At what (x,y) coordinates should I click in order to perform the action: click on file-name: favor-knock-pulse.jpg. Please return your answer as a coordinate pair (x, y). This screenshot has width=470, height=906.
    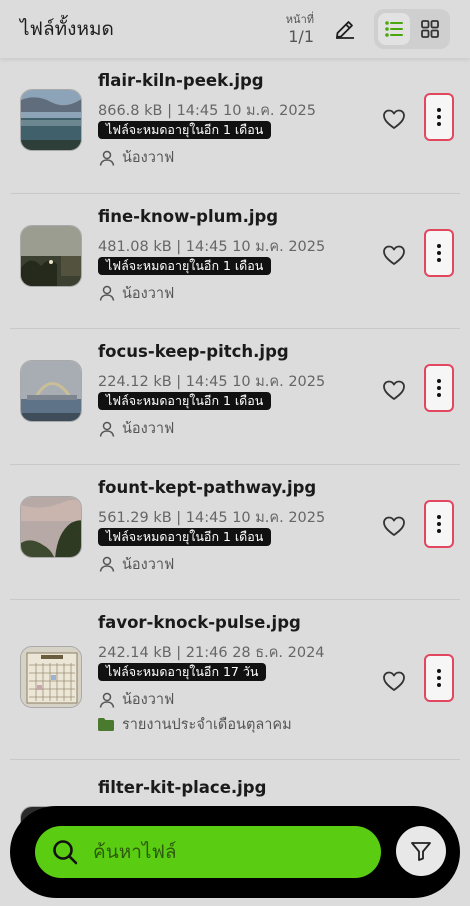
    Looking at the image, I should click on (199, 622).